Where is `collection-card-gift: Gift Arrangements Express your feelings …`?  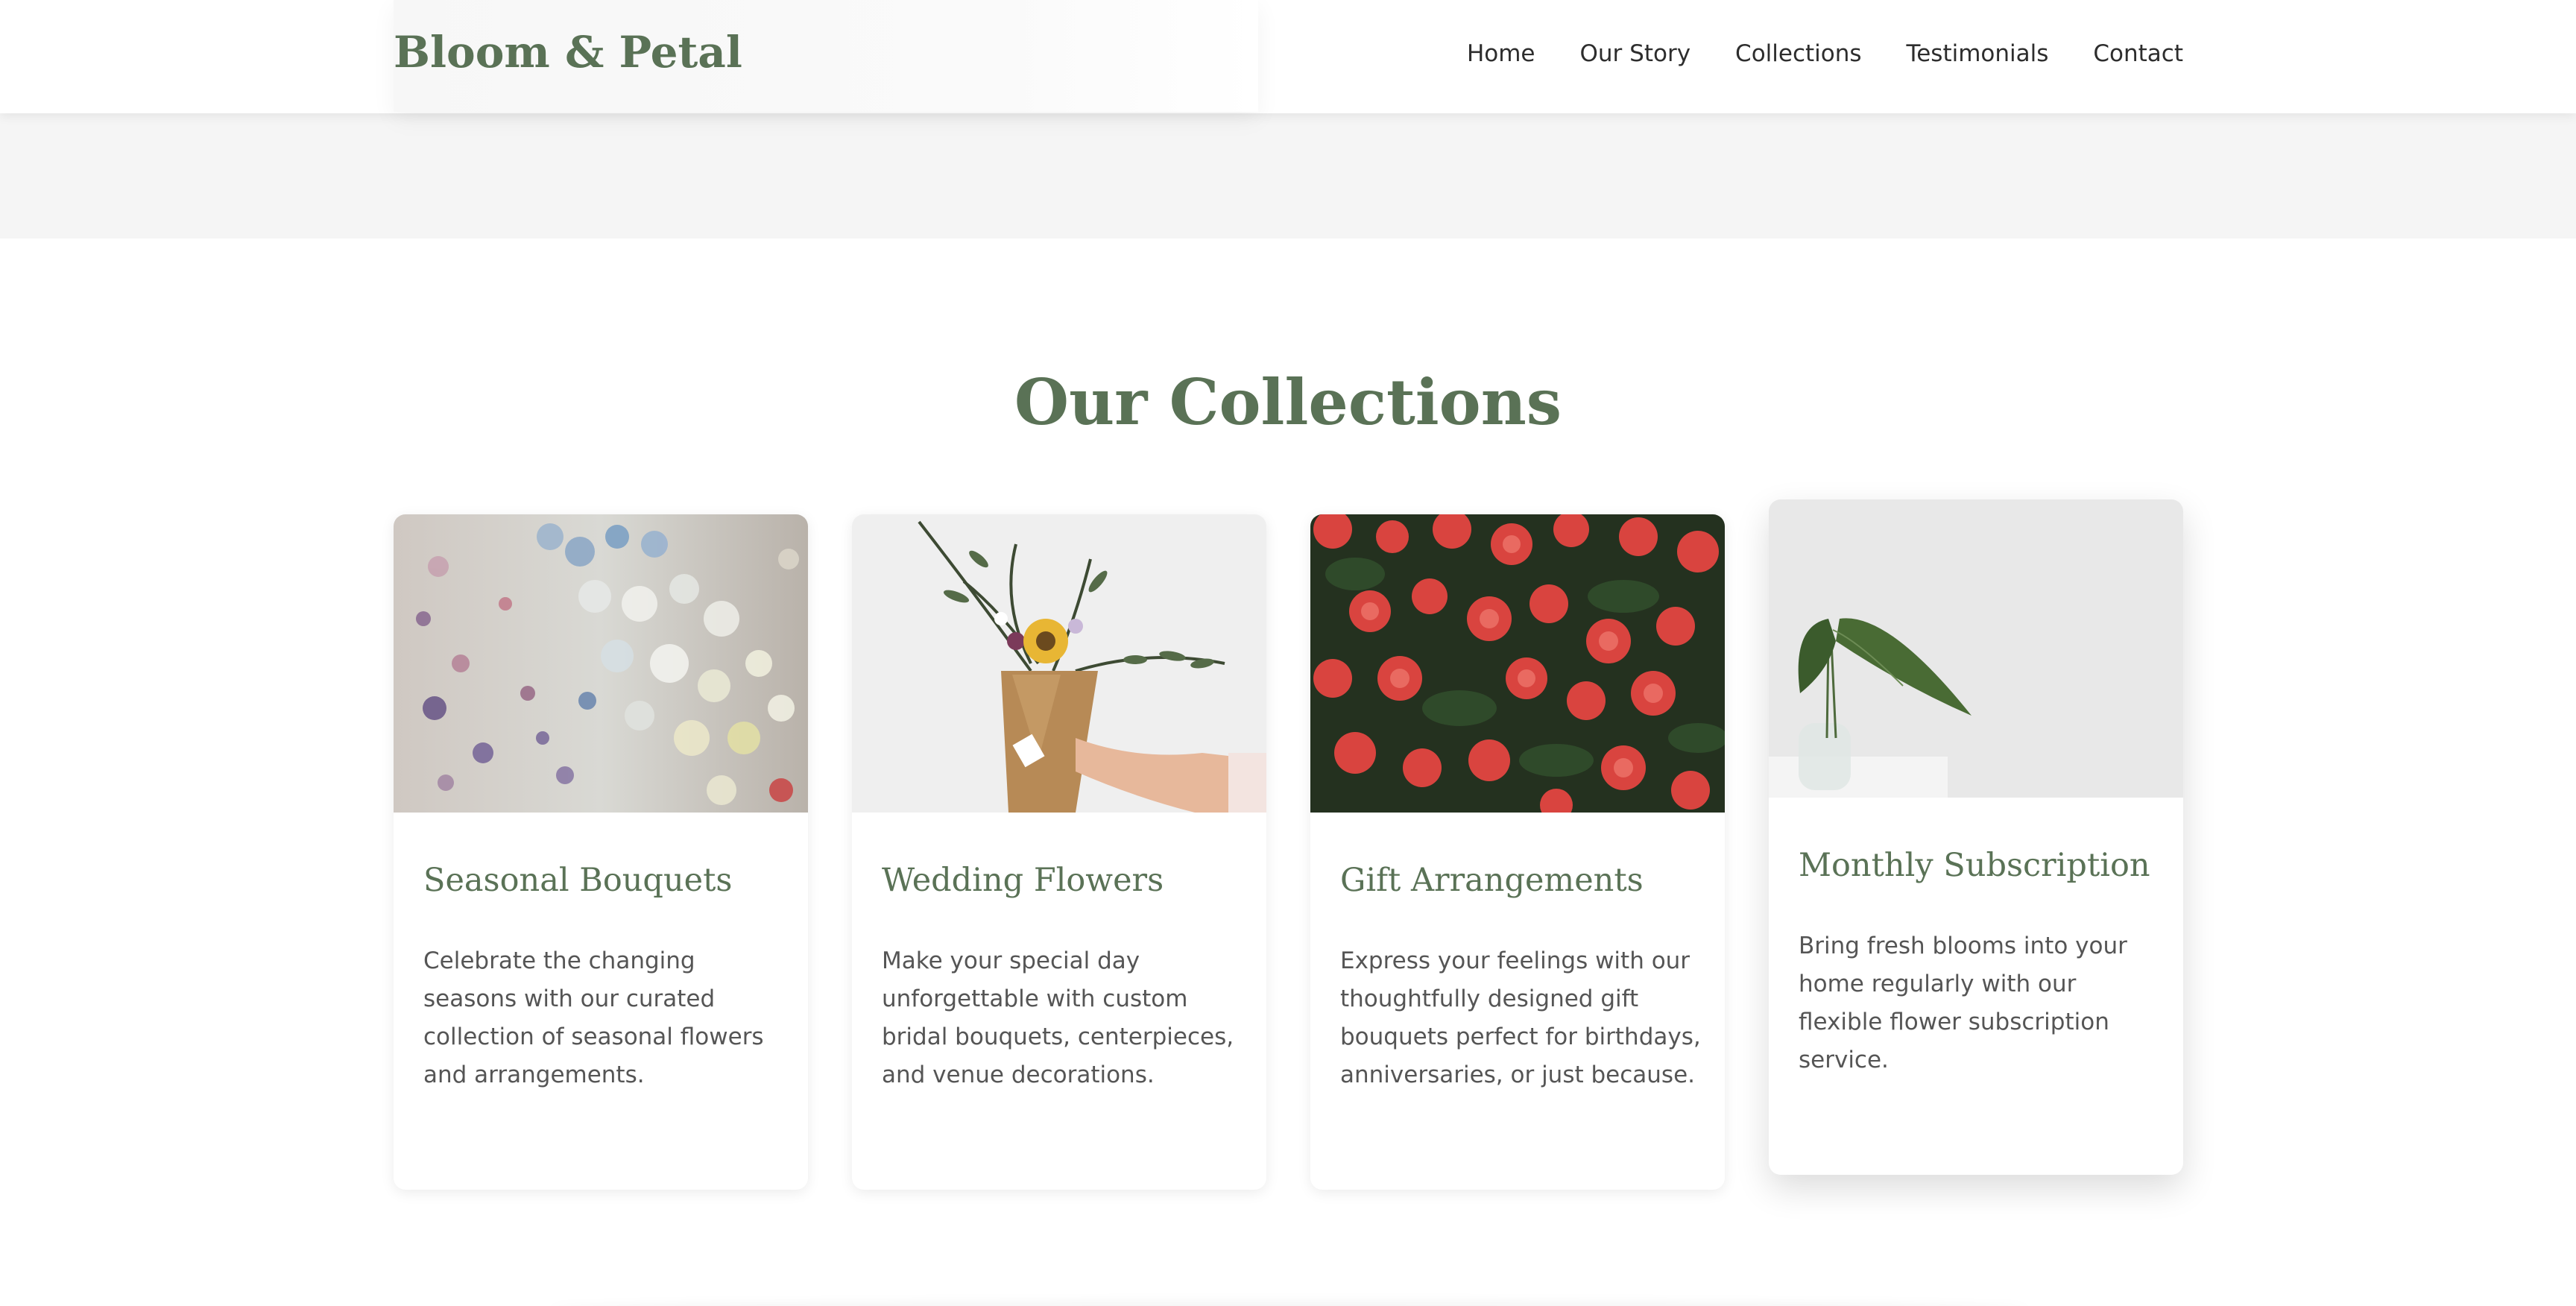 collection-card-gift: Gift Arrangements Express your feelings … is located at coordinates (1517, 852).